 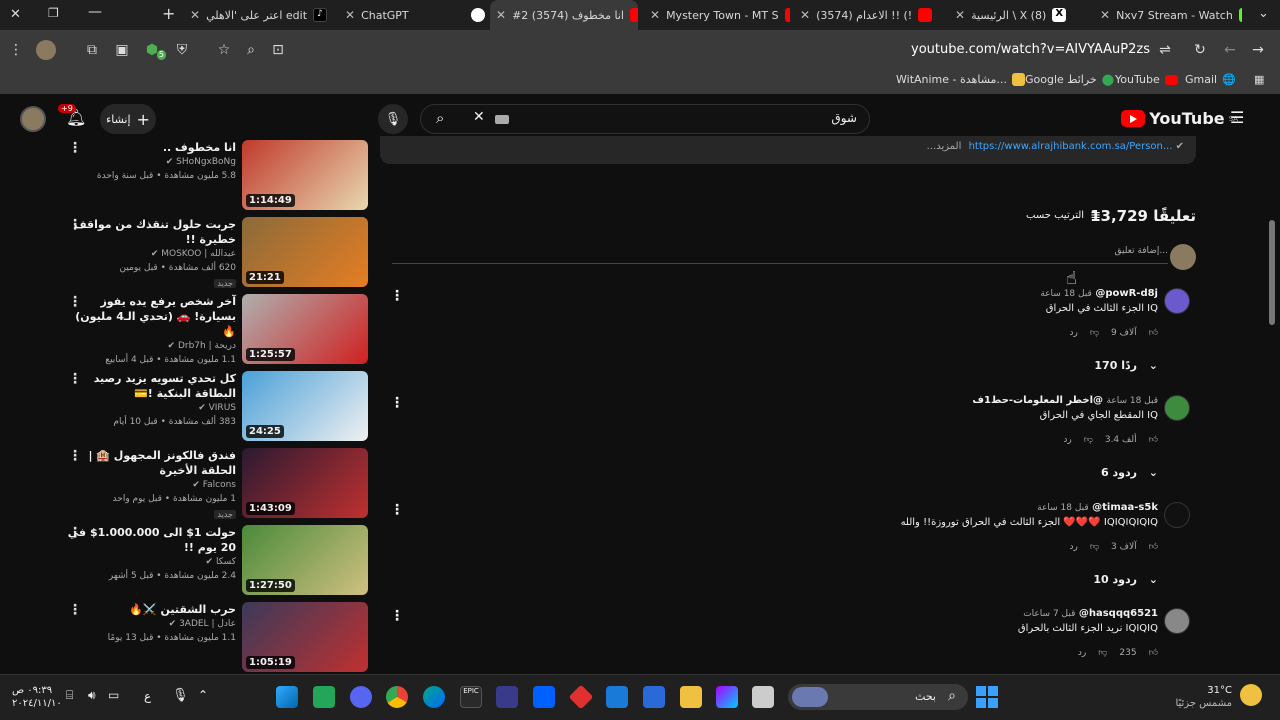 What do you see at coordinates (471, 697) in the screenshot?
I see `epic-games-icon: EPIC` at bounding box center [471, 697].